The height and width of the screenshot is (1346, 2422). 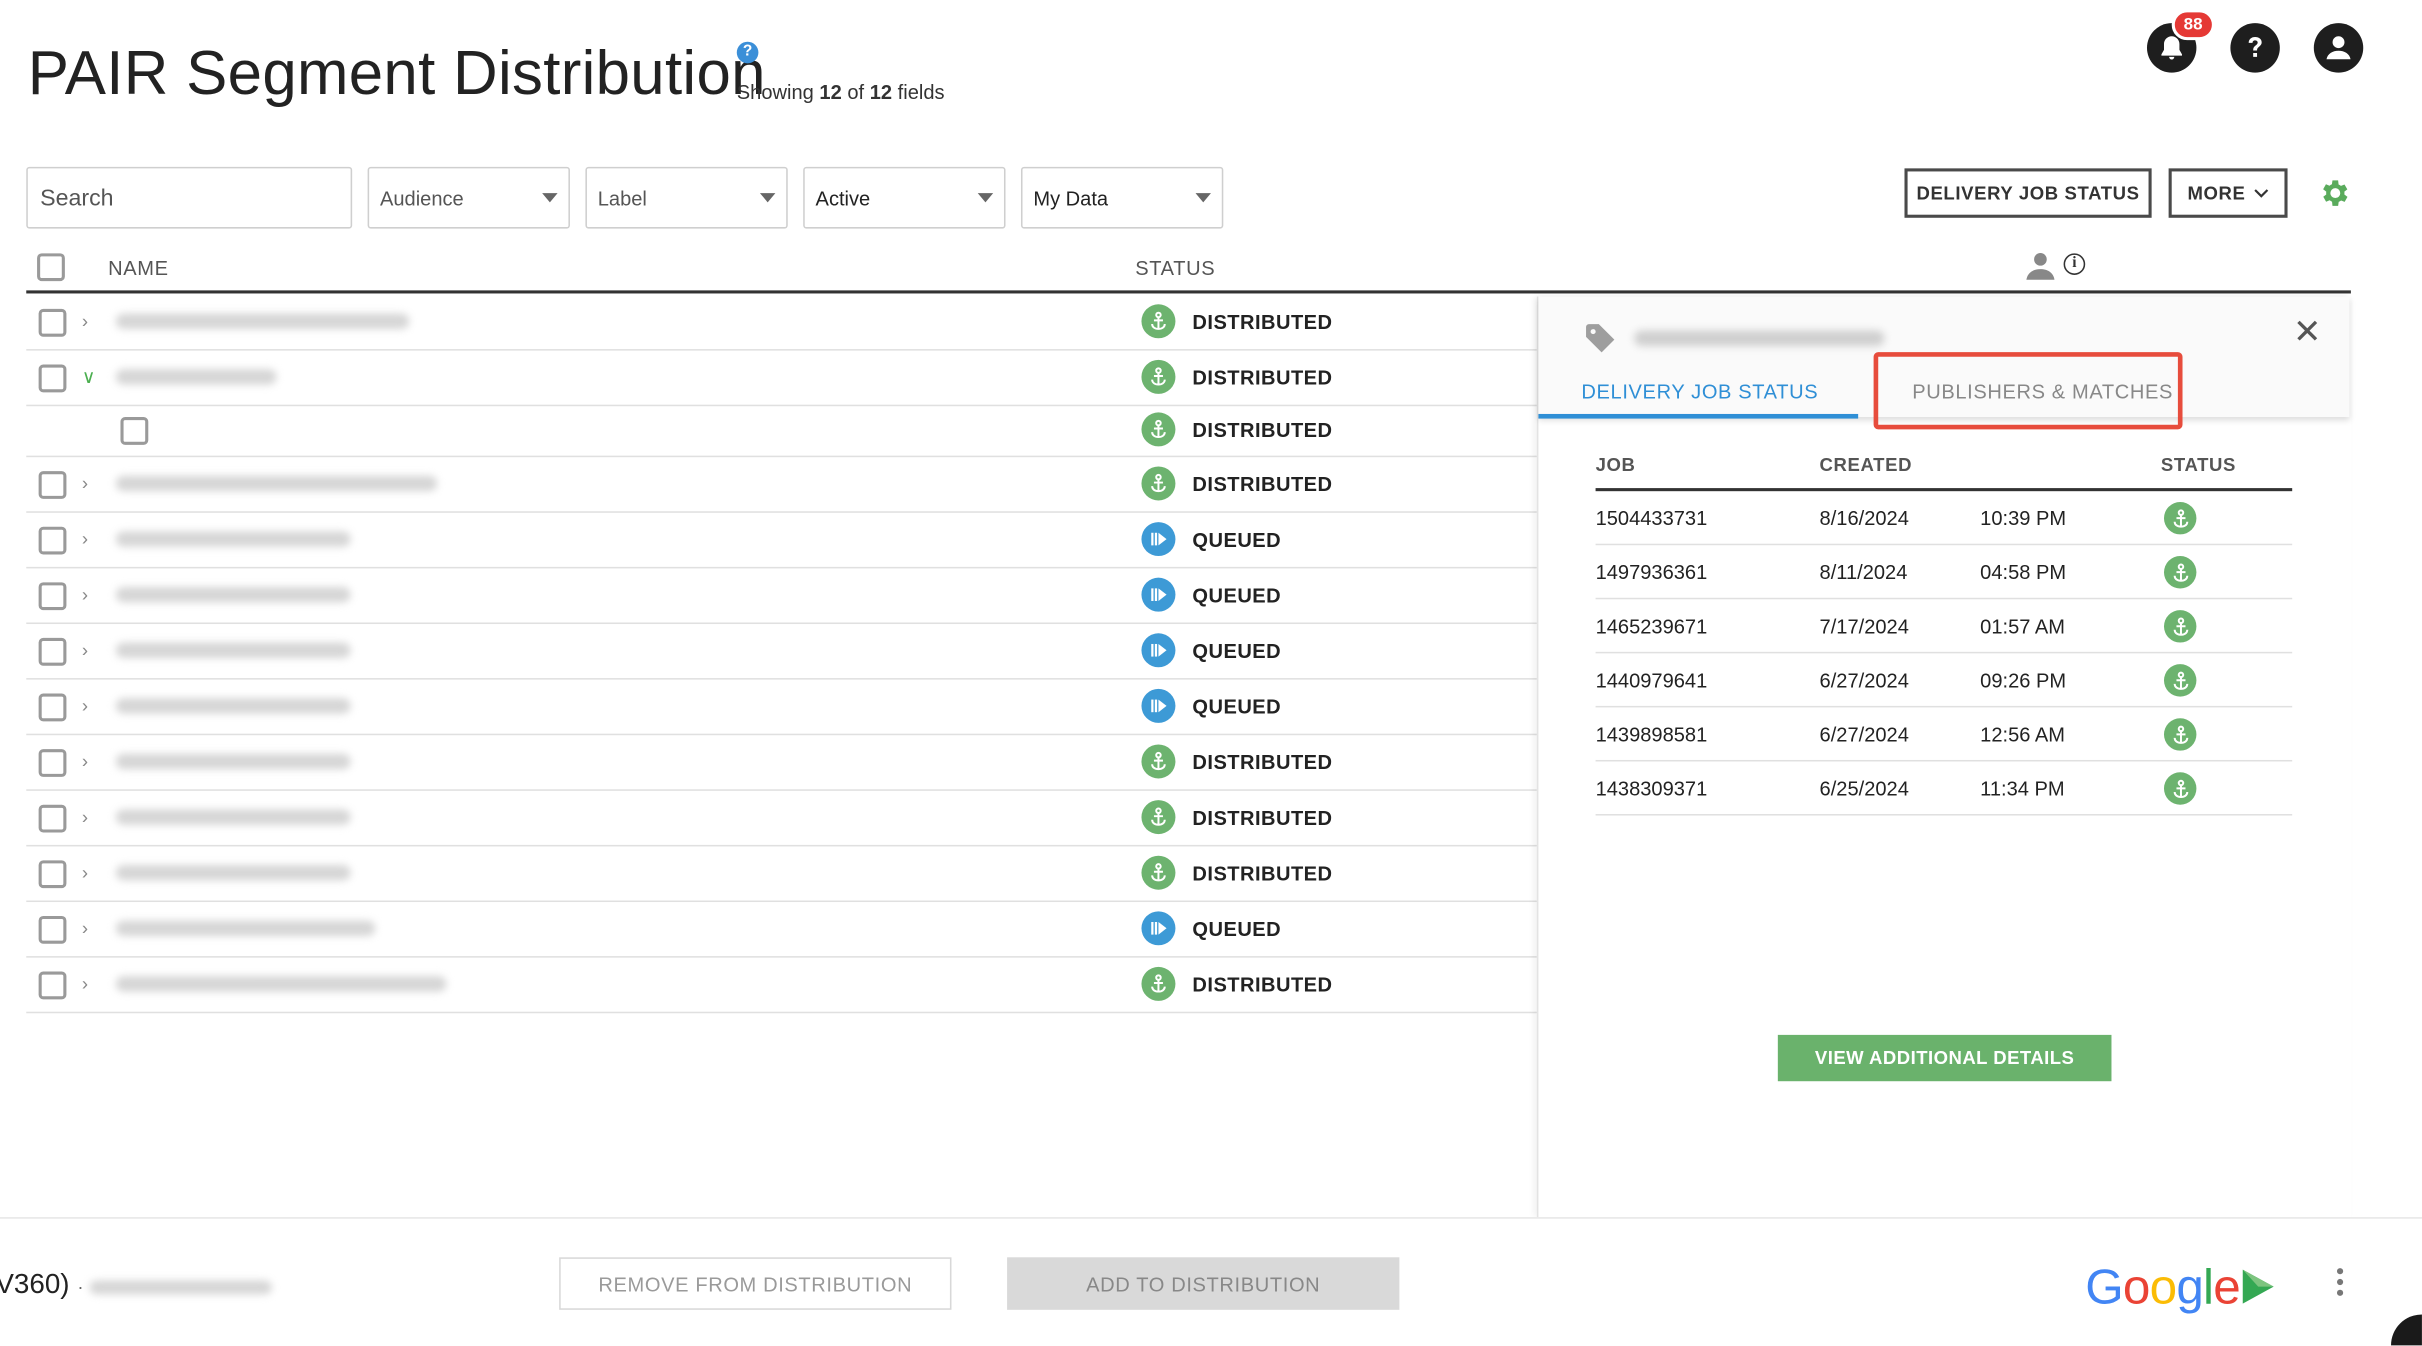 I want to click on segment-row: ∨ DISTRIBUTED, so click(x=781, y=379).